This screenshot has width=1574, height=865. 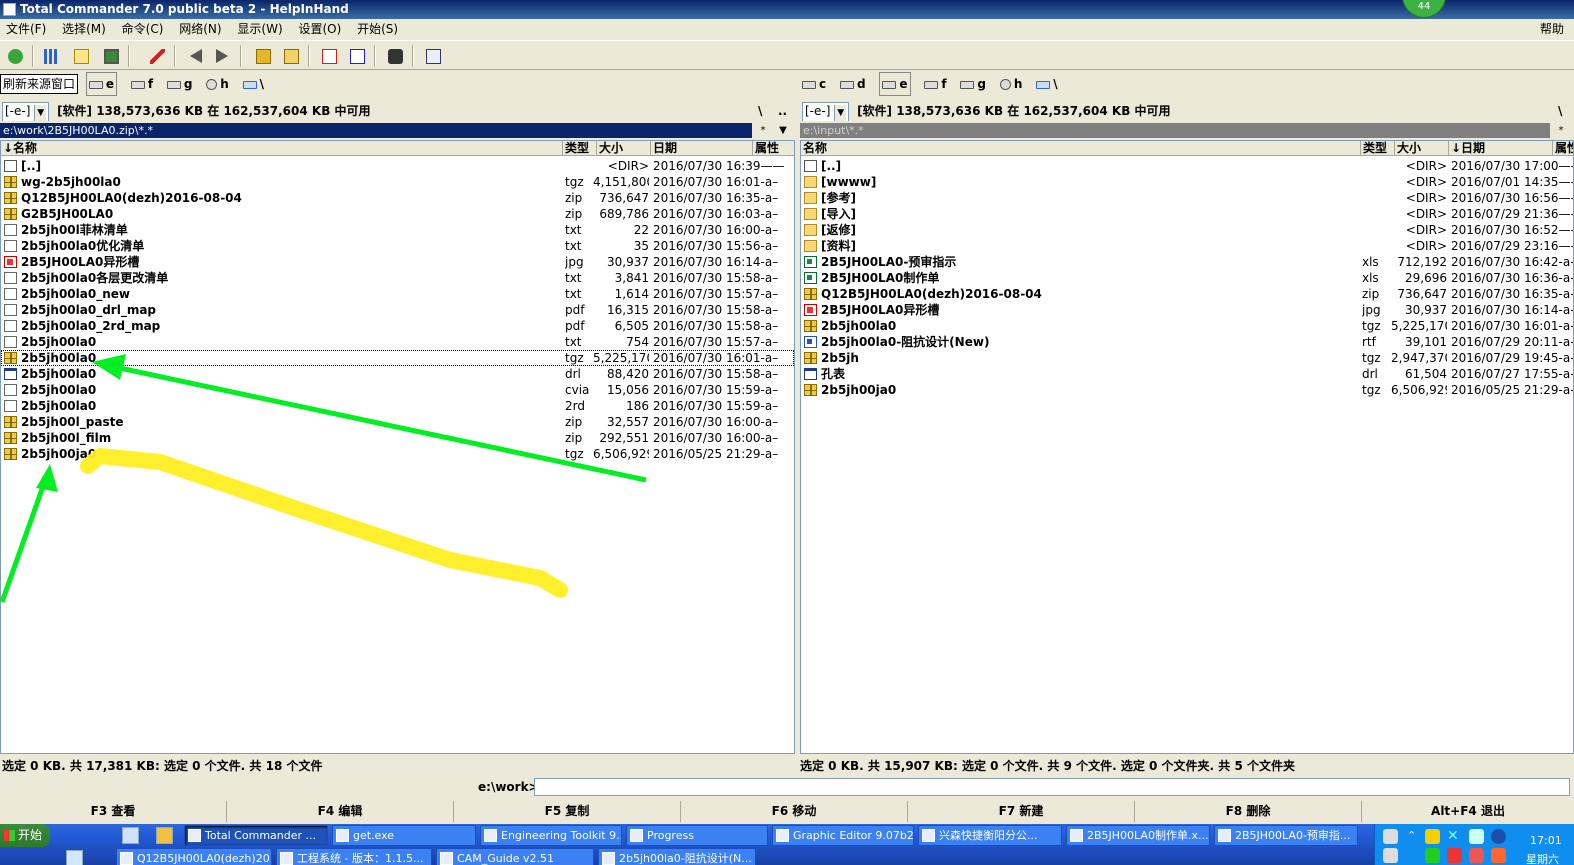 I want to click on left-drive-g: g, so click(x=179, y=84).